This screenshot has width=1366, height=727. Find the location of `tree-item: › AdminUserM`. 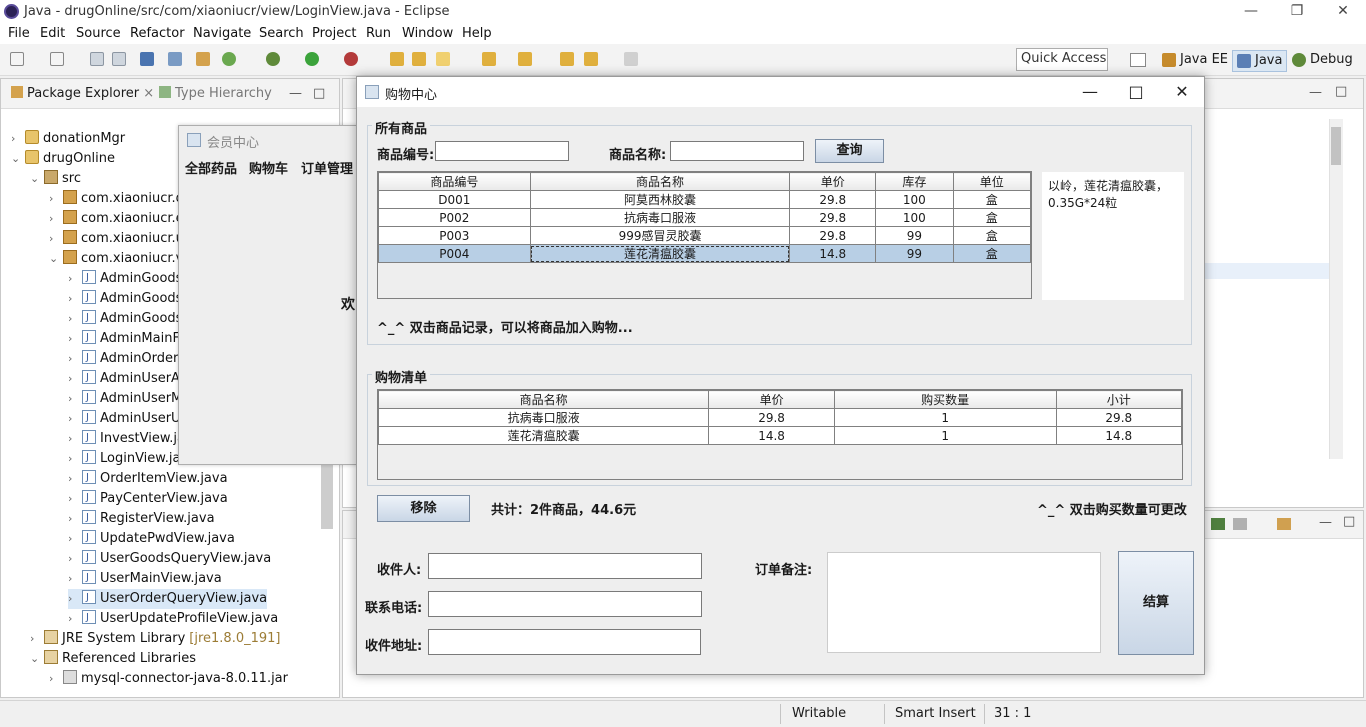

tree-item: › AdminUserM is located at coordinates (125, 398).